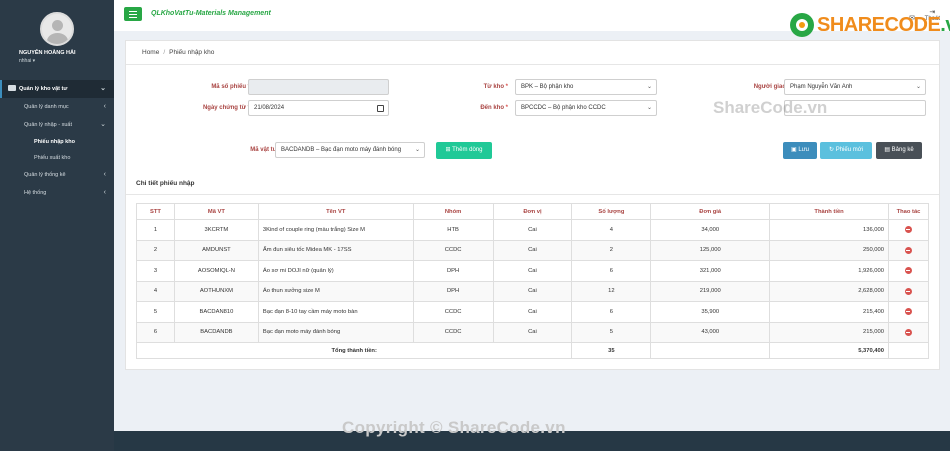 This screenshot has height=451, width=950. I want to click on col-nhom: Nhóm, so click(453, 211).